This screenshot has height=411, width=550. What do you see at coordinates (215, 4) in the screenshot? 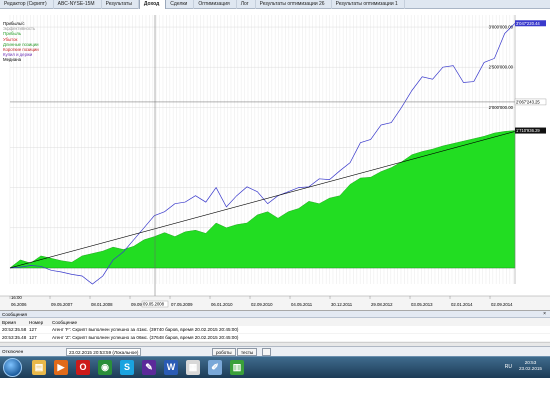
I see `tab-5: Оптимизация` at bounding box center [215, 4].